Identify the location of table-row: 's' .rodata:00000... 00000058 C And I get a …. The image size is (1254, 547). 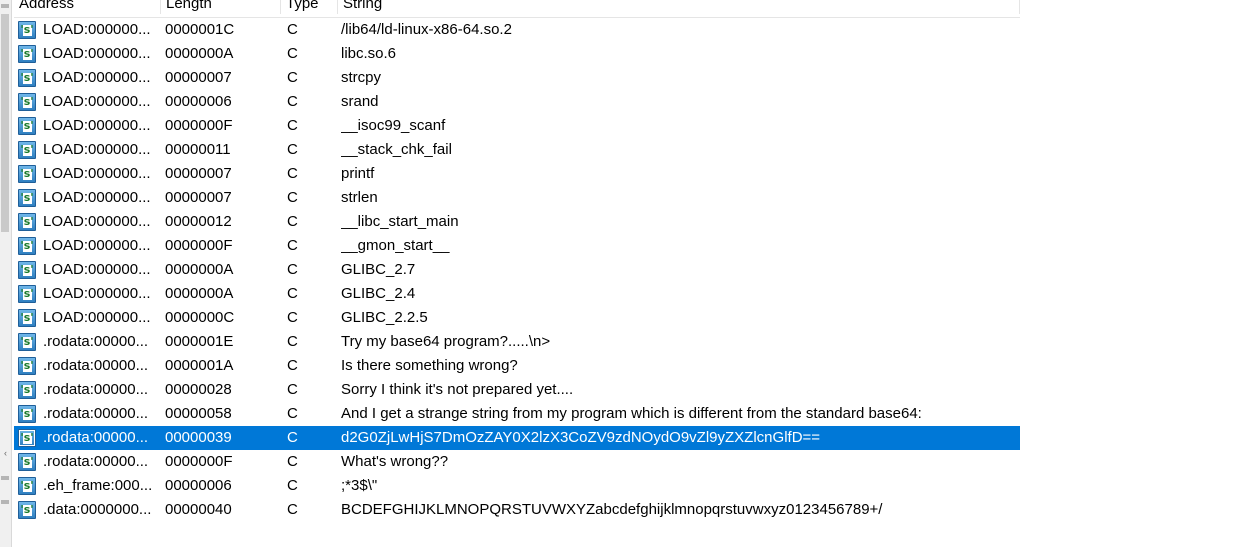
(517, 414).